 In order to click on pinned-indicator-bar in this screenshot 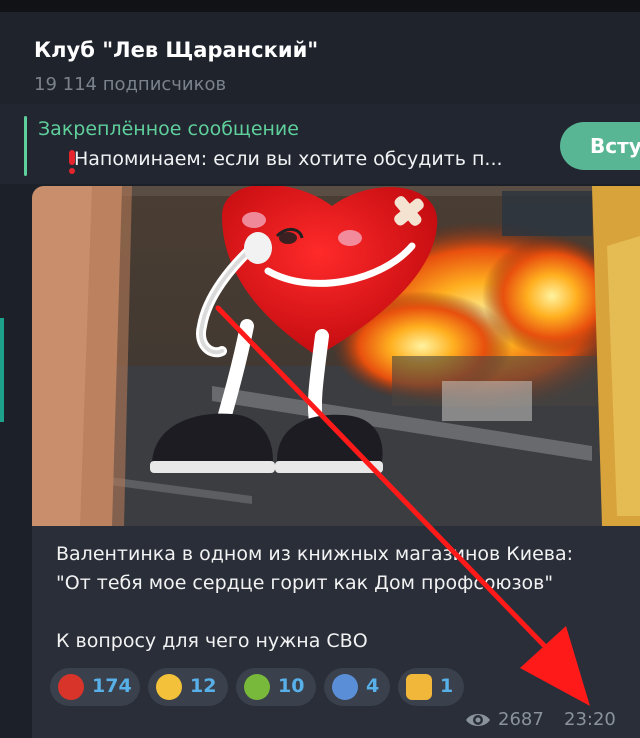, I will do `click(25, 146)`.